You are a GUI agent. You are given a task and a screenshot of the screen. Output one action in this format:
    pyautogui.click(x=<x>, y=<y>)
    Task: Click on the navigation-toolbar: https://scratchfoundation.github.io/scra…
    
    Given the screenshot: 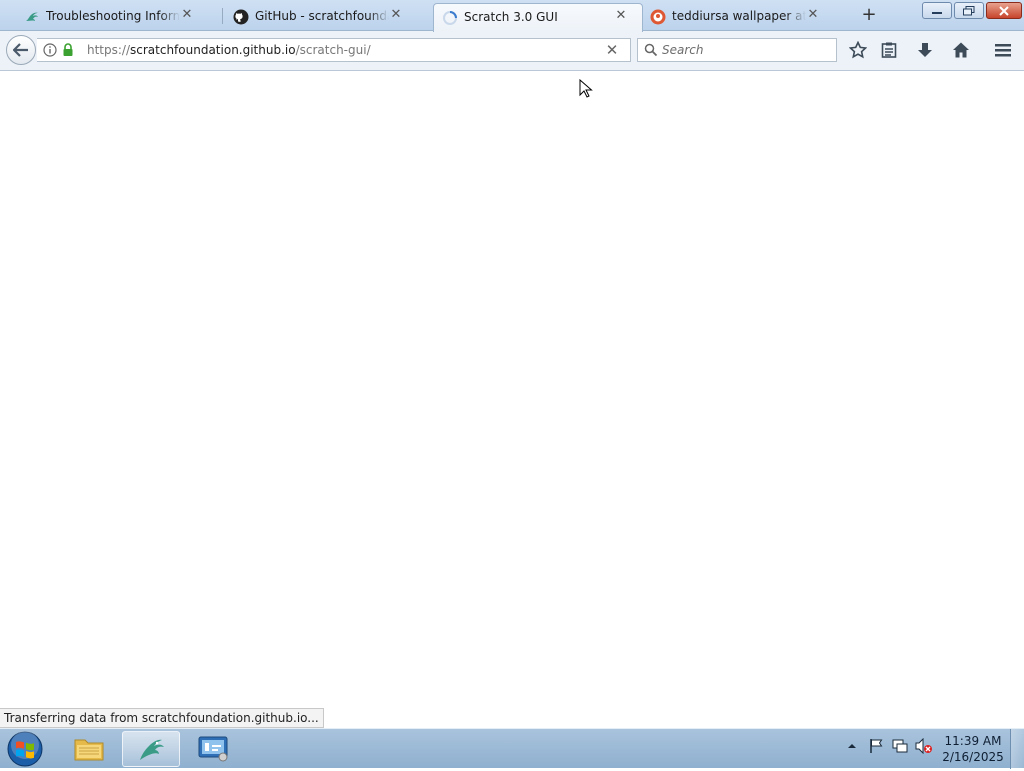 What is the action you would take?
    pyautogui.click(x=512, y=51)
    